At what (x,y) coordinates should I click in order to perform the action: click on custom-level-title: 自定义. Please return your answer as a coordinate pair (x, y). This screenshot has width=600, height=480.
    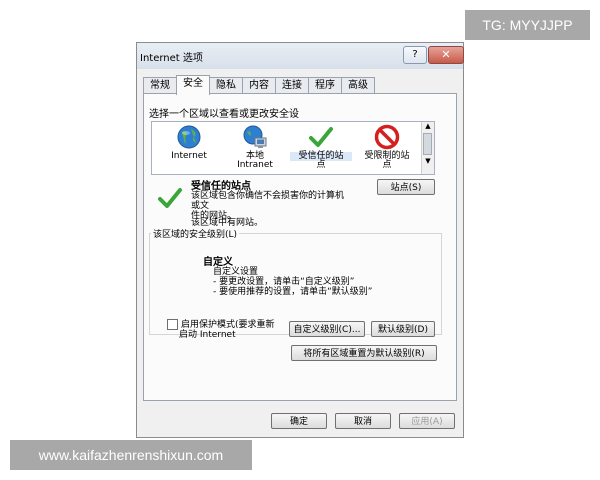
    Looking at the image, I should click on (218, 262).